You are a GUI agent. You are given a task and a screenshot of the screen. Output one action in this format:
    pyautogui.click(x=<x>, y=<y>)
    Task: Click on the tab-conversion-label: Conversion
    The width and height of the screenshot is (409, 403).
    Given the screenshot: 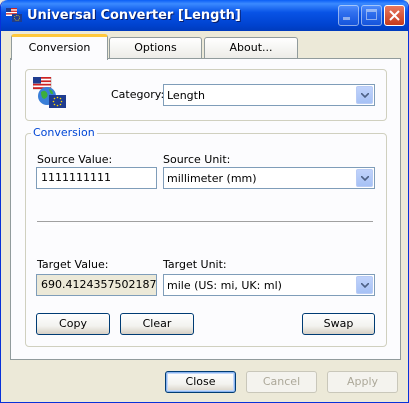 What is the action you would take?
    pyautogui.click(x=59, y=47)
    